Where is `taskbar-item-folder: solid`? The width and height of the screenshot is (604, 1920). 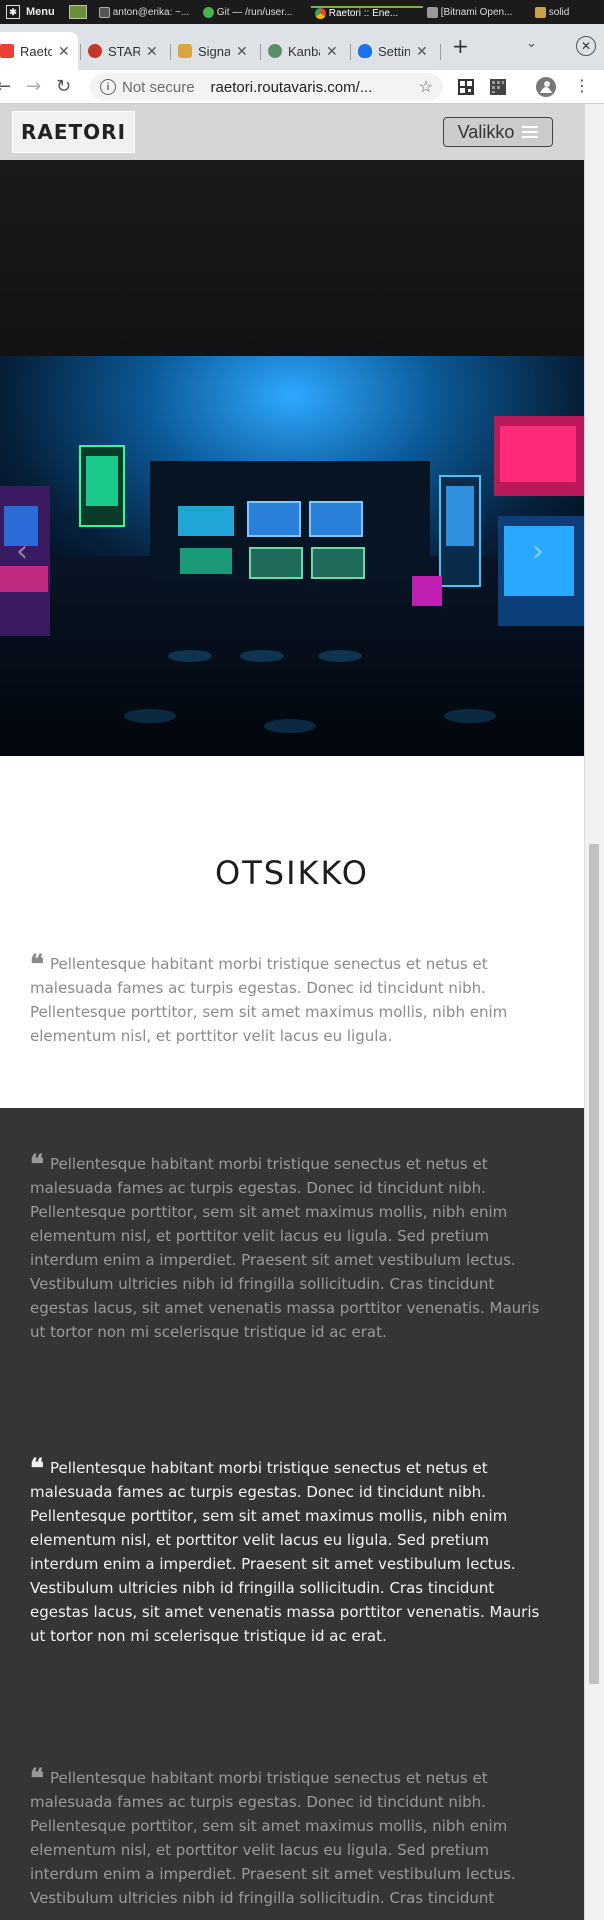
taskbar-item-folder: solid is located at coordinates (556, 12).